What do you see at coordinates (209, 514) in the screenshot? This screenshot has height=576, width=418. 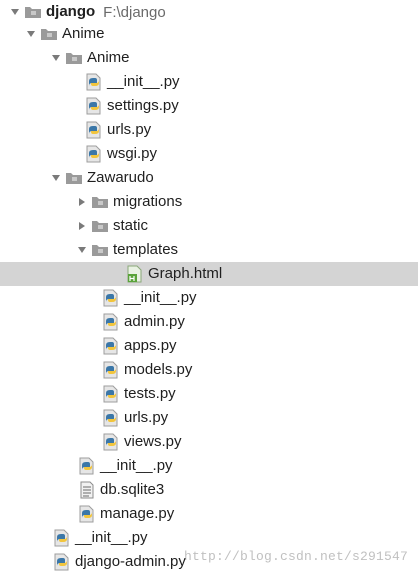 I see `tree-item-file: manage.py` at bounding box center [209, 514].